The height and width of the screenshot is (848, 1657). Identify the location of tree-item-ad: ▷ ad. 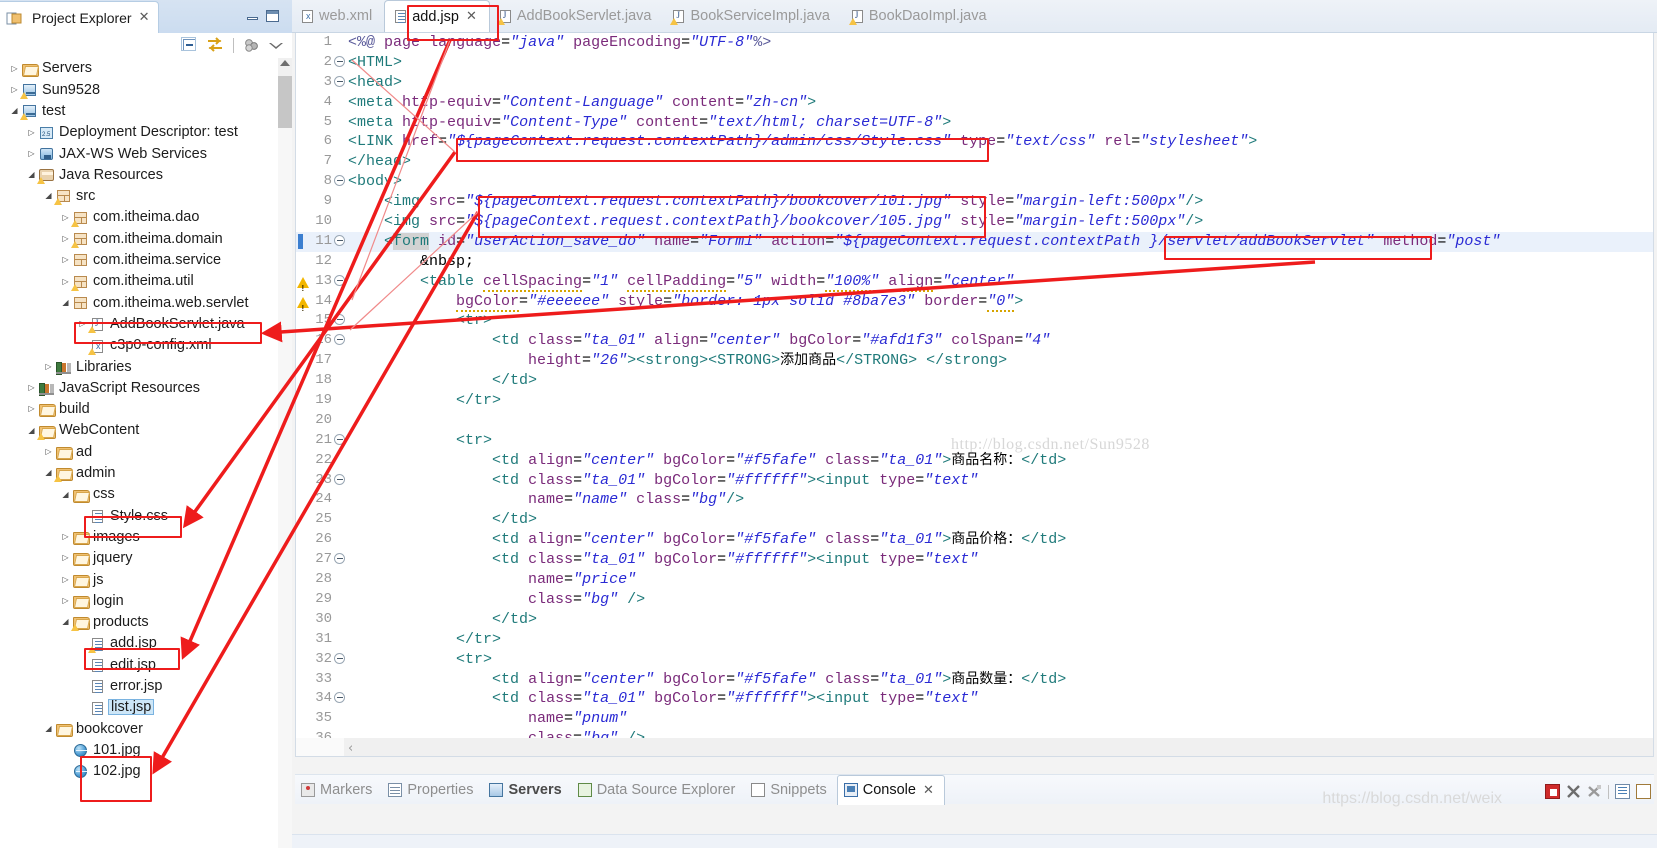
(146, 451).